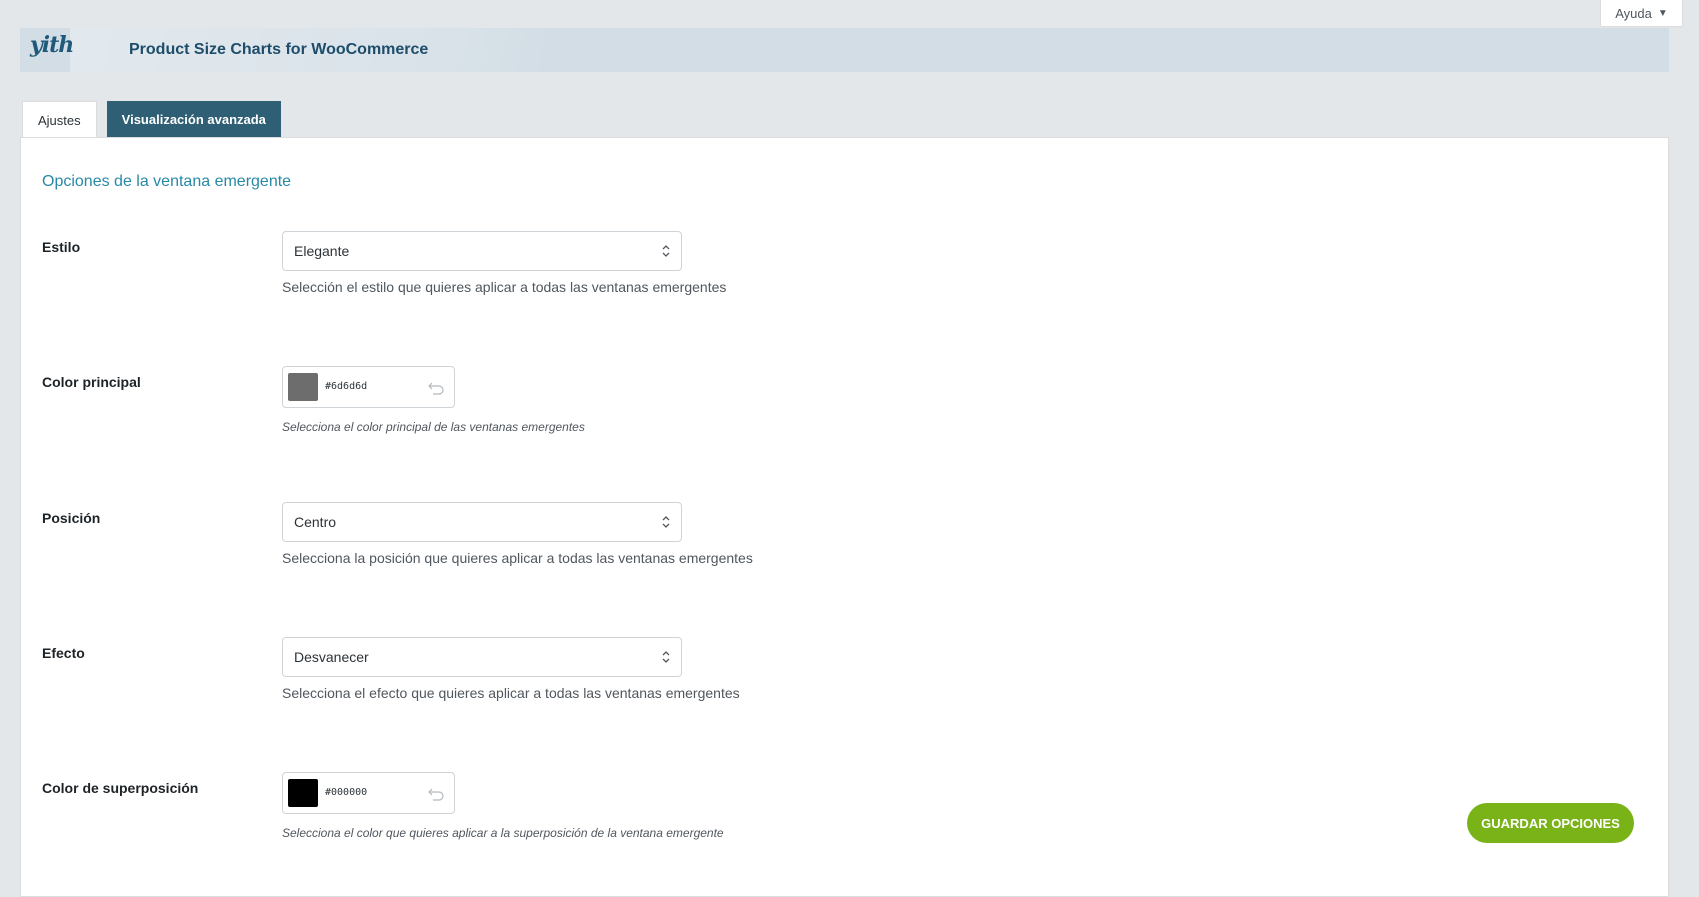 The width and height of the screenshot is (1699, 897). Describe the element at coordinates (315, 522) in the screenshot. I see `position-select-value: Centro` at that location.